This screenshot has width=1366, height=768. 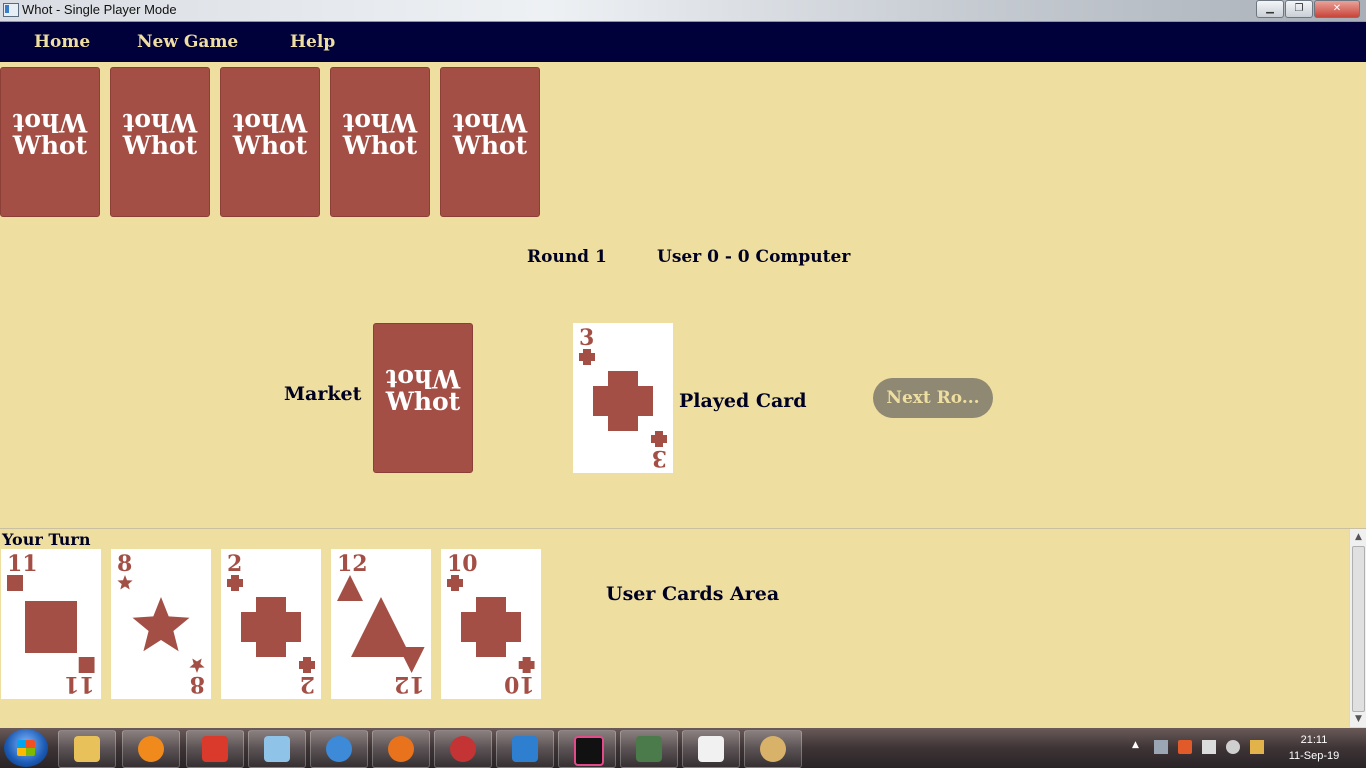 I want to click on scroll-down-arrow-icon: ▼, so click(x=1358, y=719).